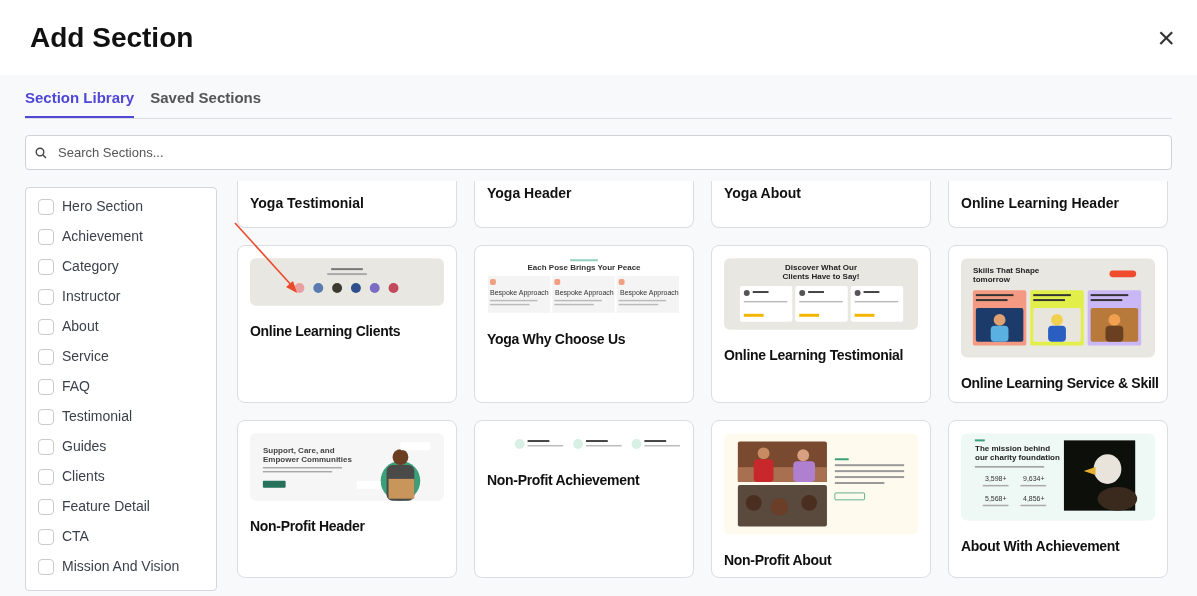 Image resolution: width=1197 pixels, height=596 pixels. Describe the element at coordinates (1166, 37) in the screenshot. I see `close-button: ×` at that location.